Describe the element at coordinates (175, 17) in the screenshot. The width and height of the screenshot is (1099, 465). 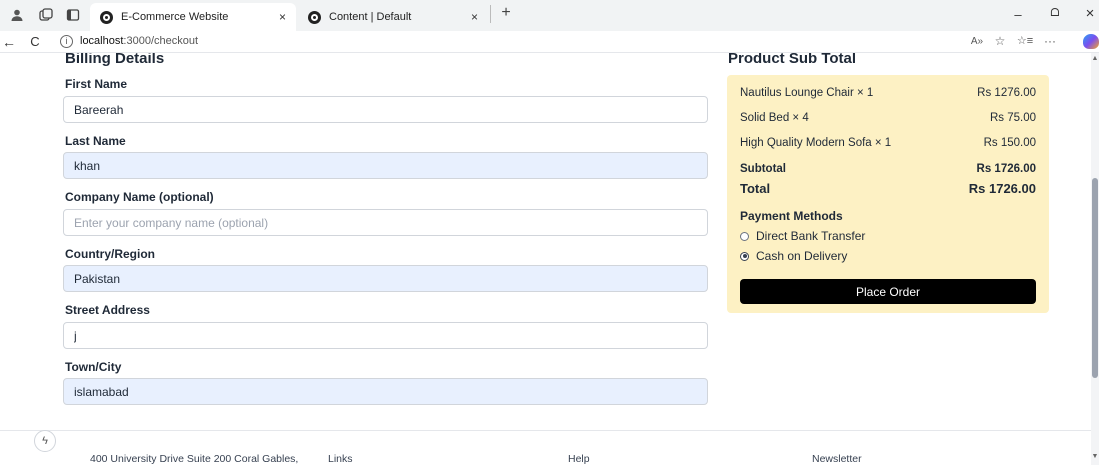
I see `tab-title: E-Commerce Website` at that location.